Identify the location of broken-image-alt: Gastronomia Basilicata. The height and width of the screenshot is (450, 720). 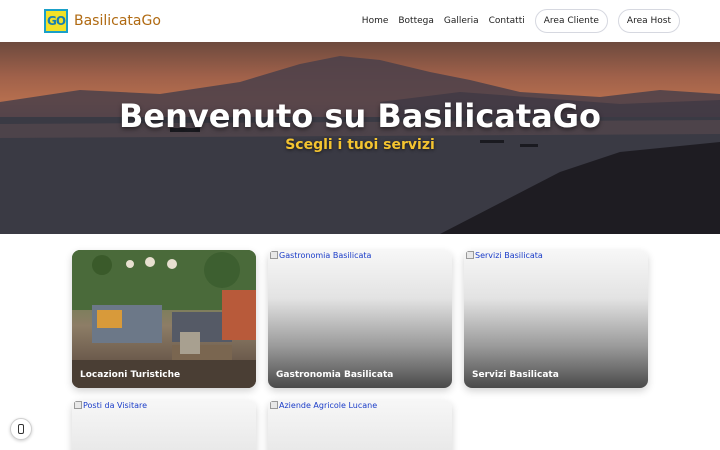
(320, 255).